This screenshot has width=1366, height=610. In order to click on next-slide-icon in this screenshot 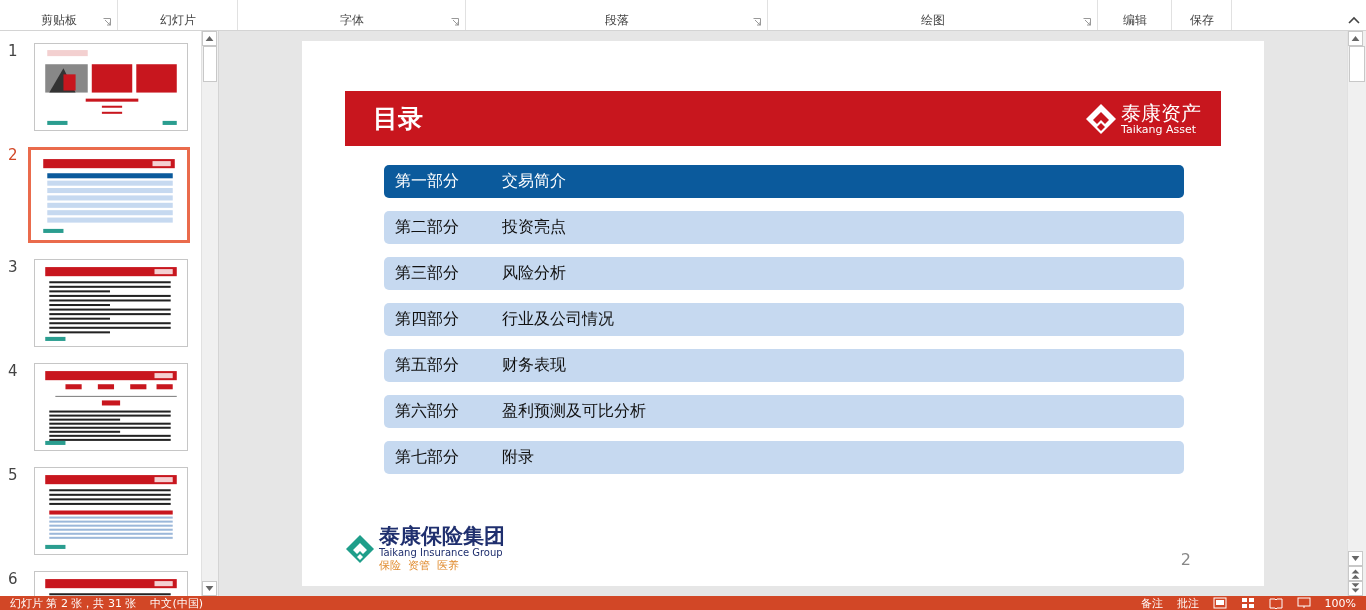, I will do `click(1355, 588)`.